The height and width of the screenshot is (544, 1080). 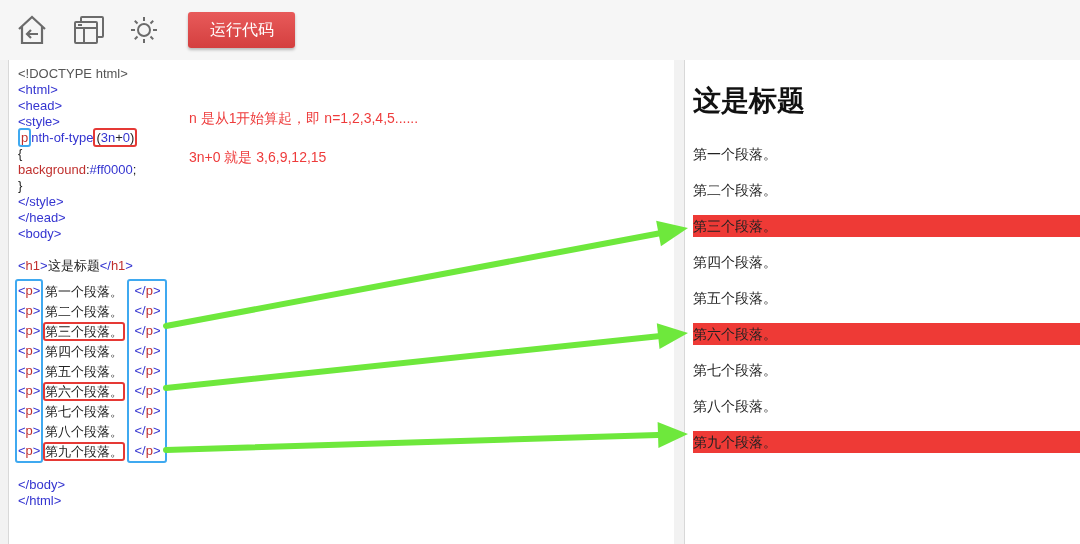 I want to click on preview-paragraph: 第二个段落。, so click(x=735, y=190).